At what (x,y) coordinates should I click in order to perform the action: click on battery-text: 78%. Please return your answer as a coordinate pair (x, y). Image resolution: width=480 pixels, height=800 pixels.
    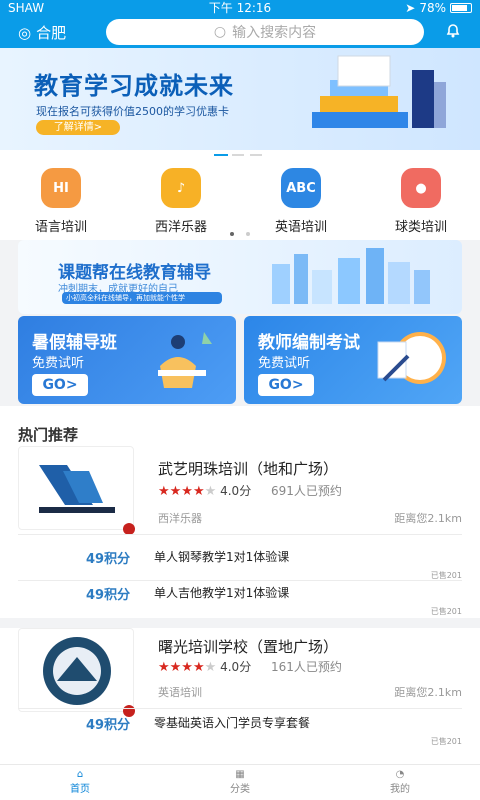
    Looking at the image, I should click on (432, 8).